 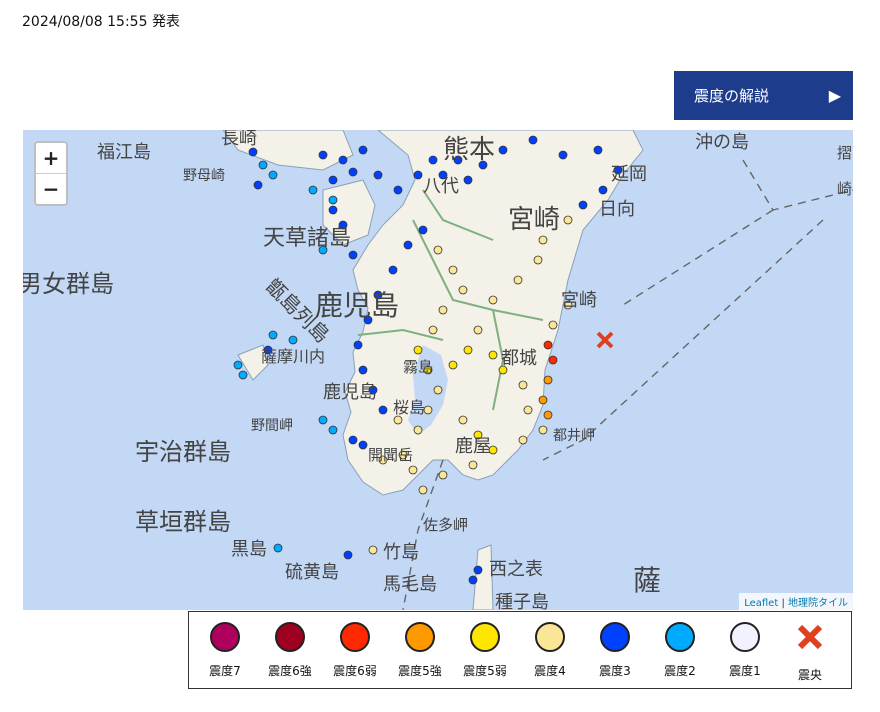 What do you see at coordinates (605, 340) in the screenshot?
I see `epicenter-marker` at bounding box center [605, 340].